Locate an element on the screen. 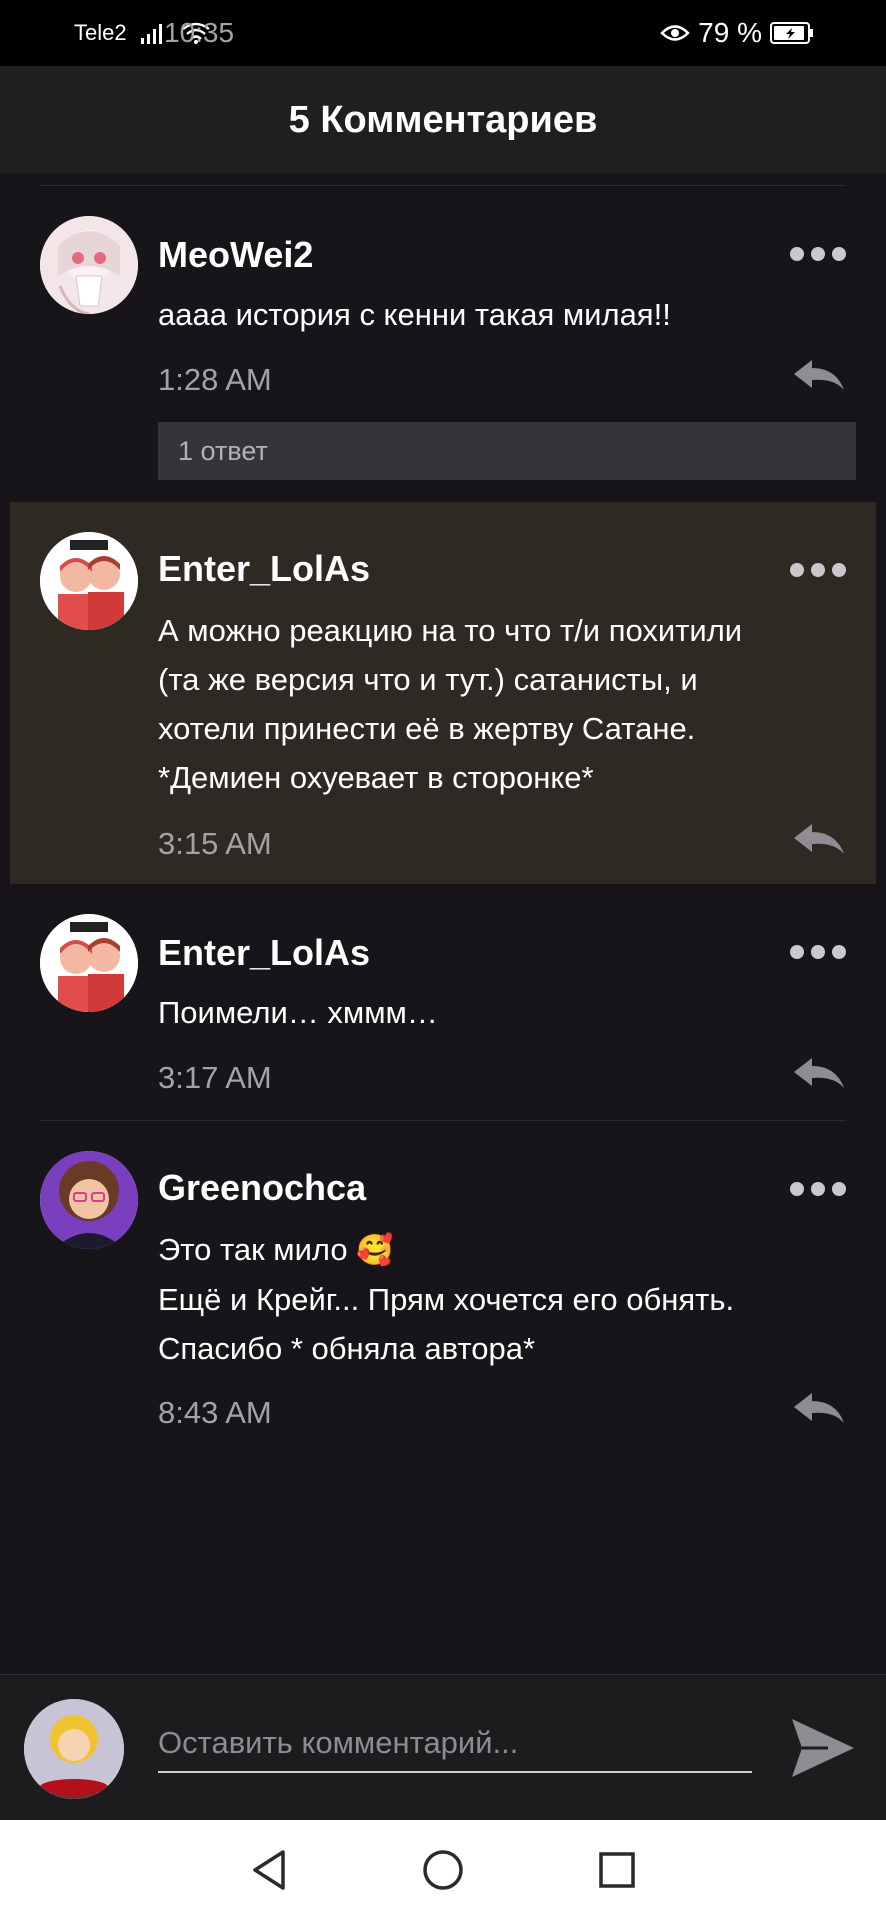  page-header: 5 Комментариев is located at coordinates (443, 120).